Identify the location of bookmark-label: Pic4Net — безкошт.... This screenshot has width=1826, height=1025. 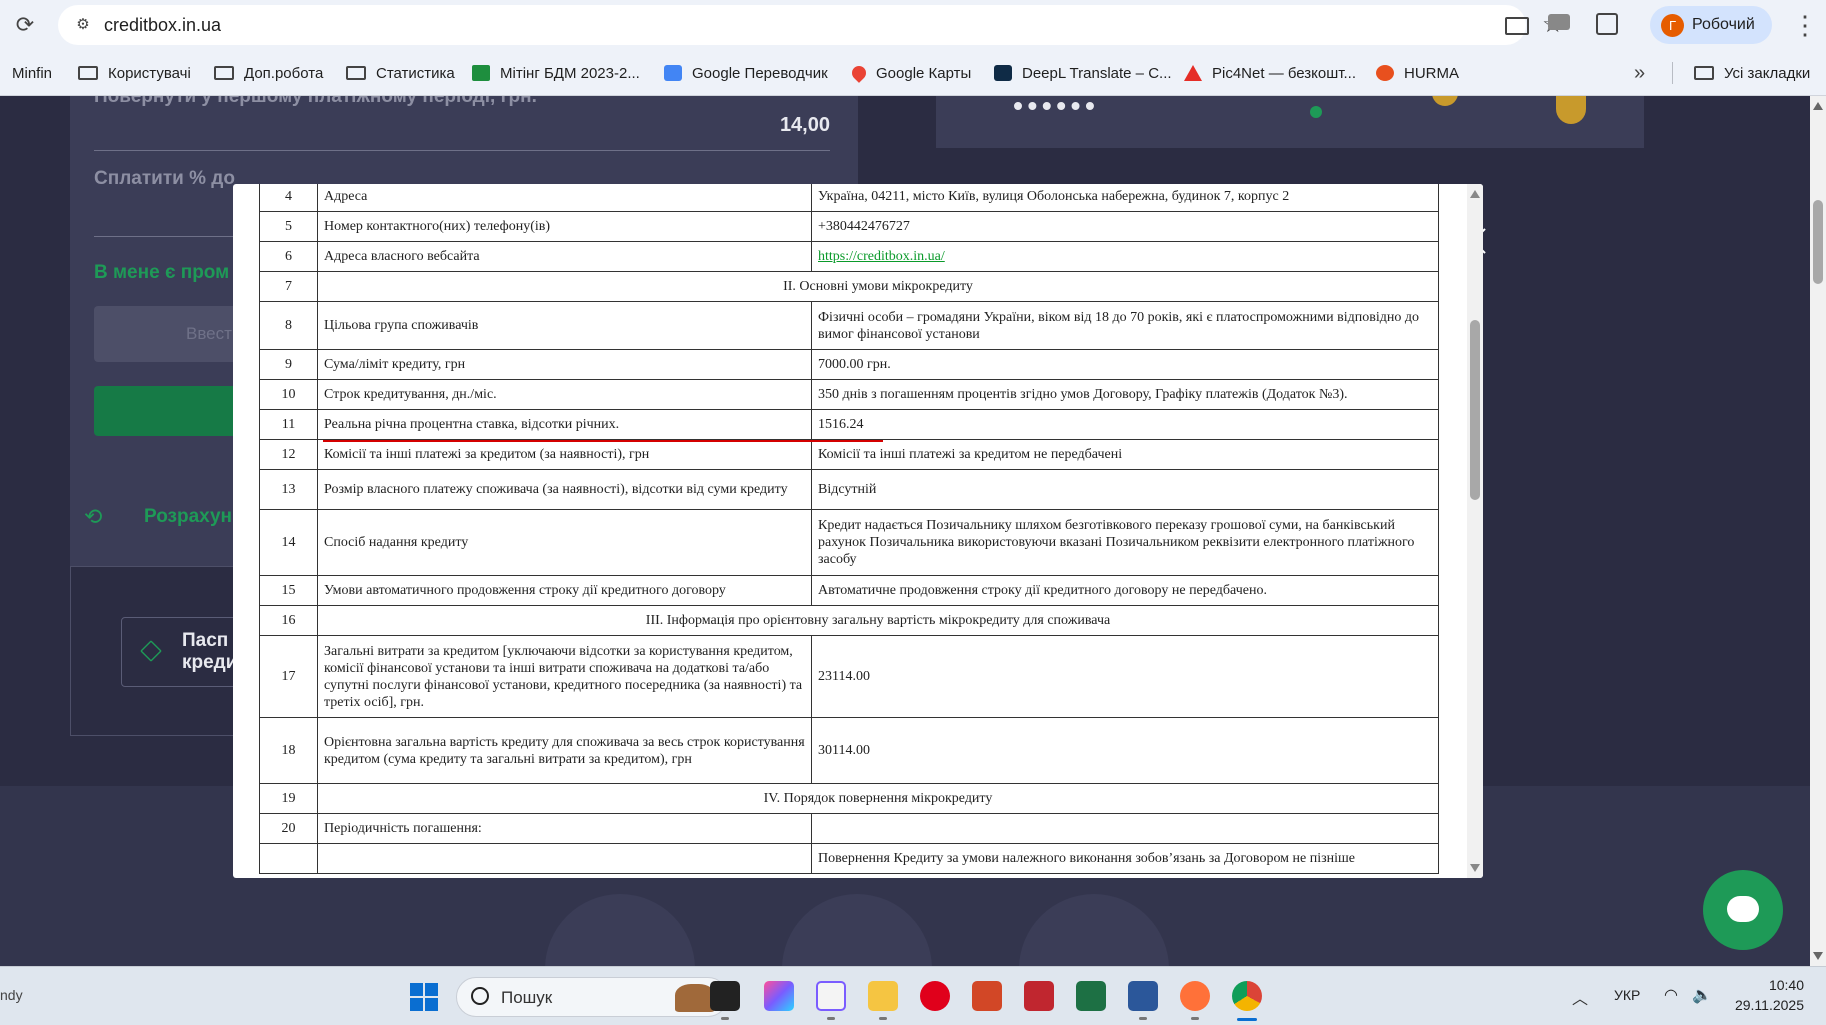
(1284, 73).